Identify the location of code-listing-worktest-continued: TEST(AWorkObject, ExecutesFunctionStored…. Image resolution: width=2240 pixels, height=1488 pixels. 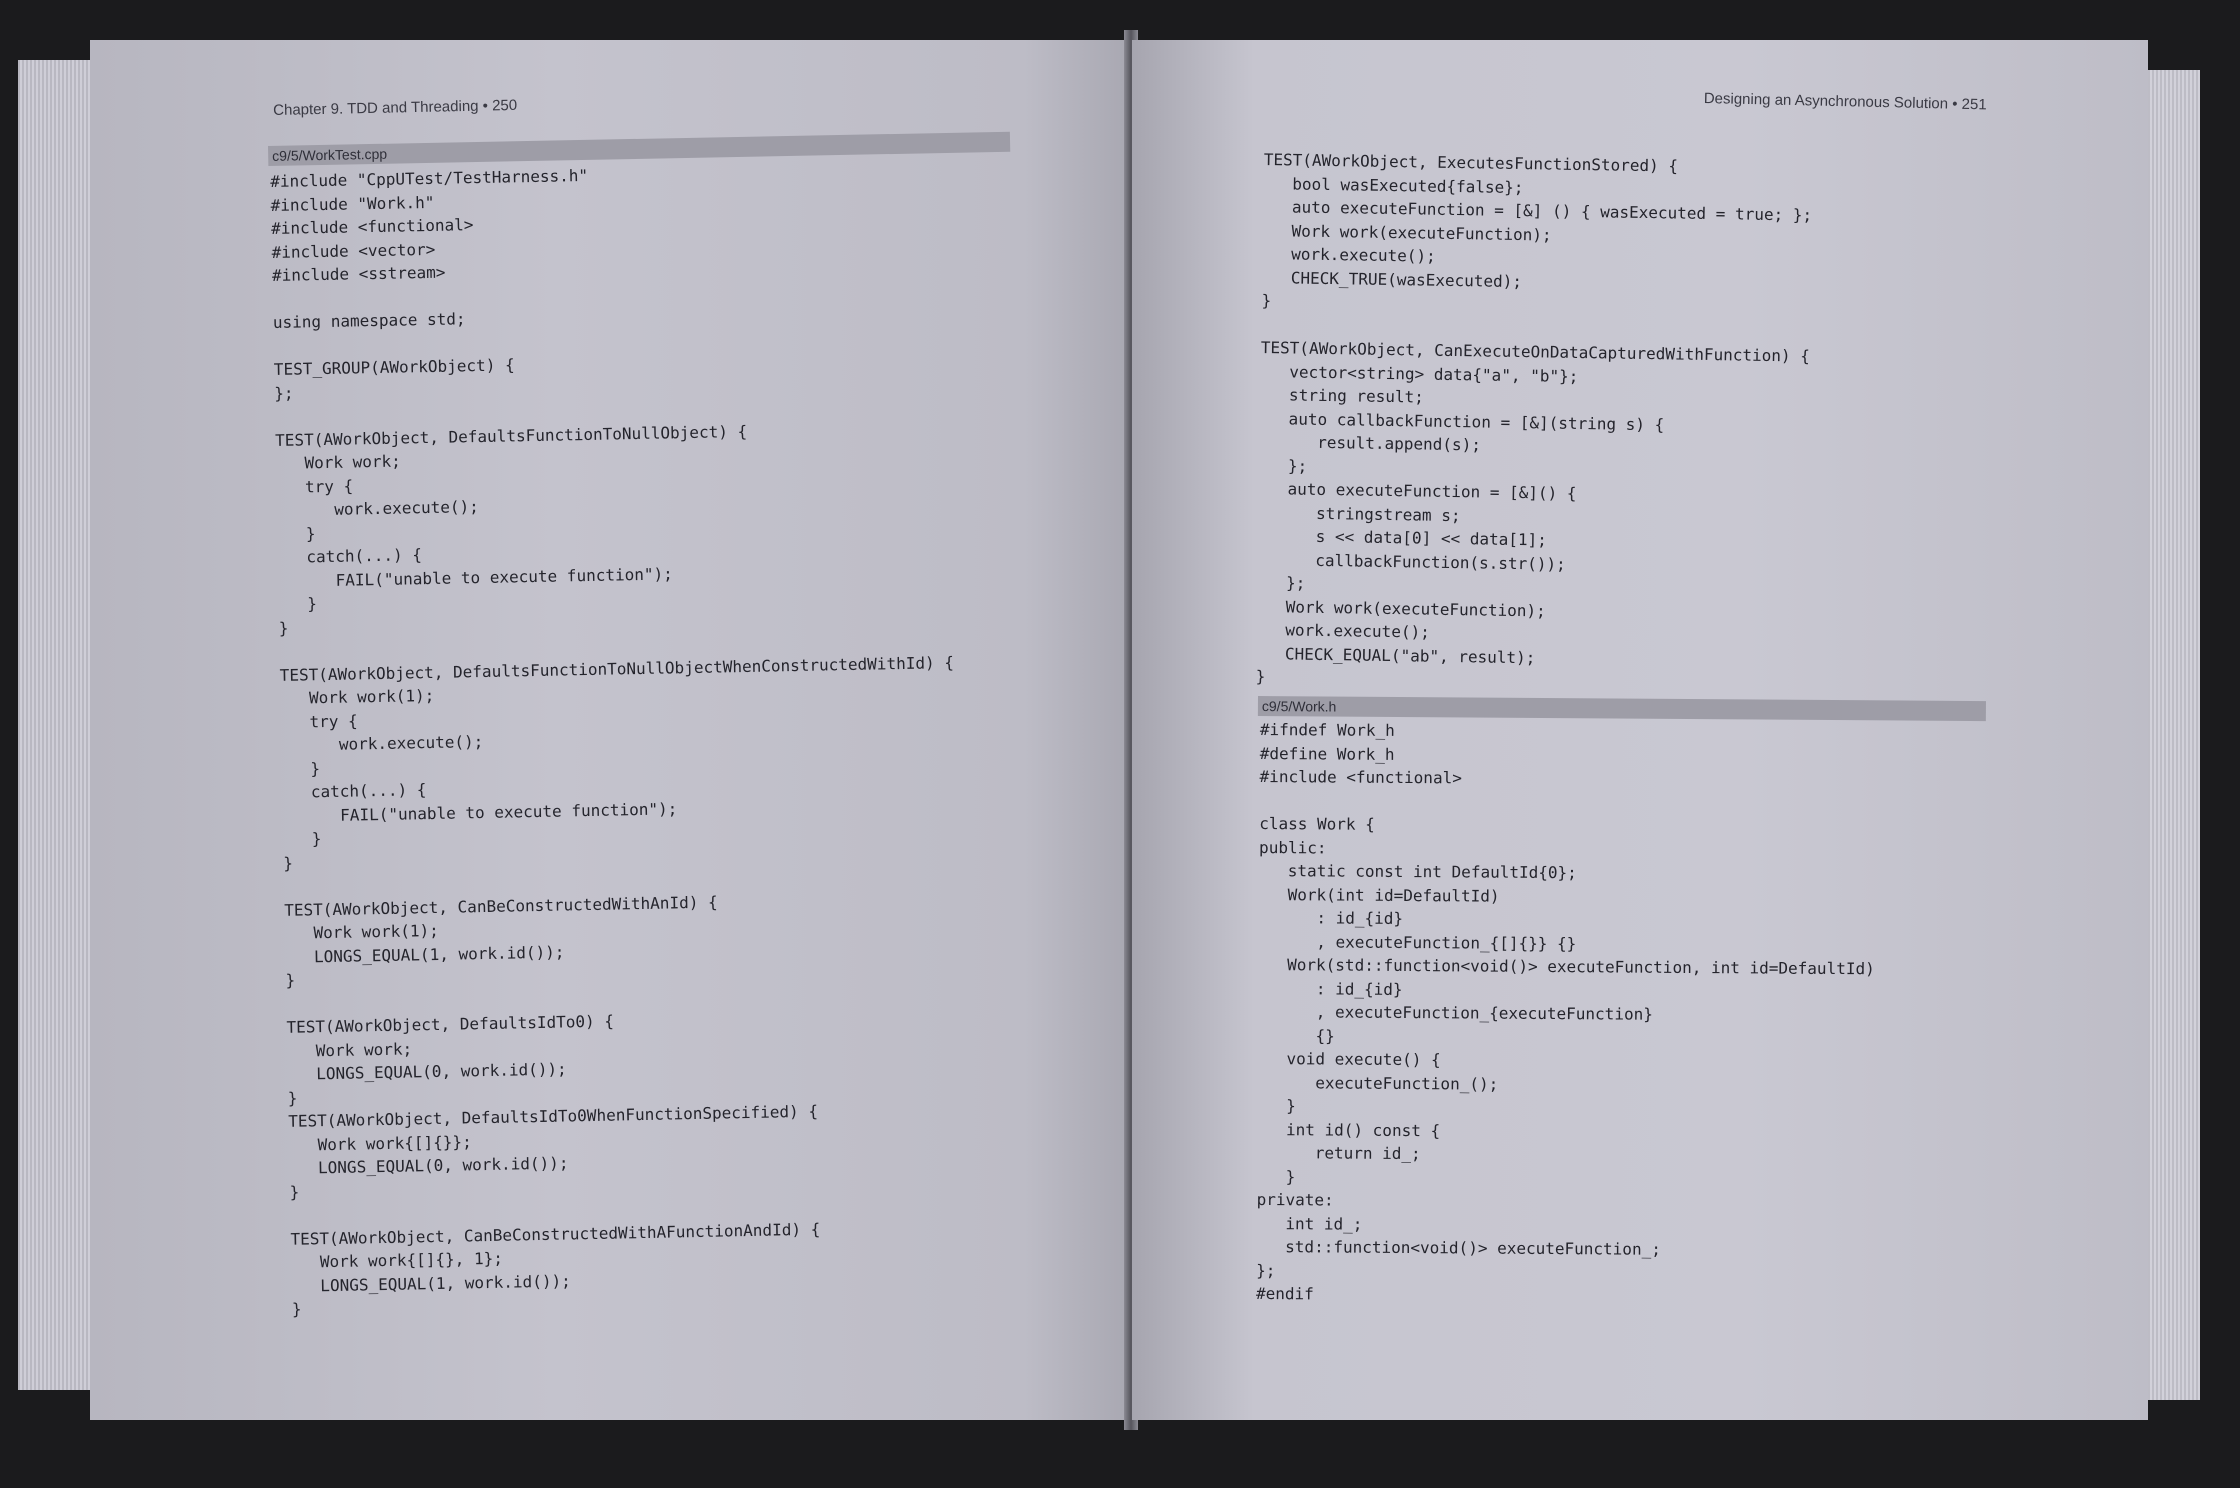
(1535, 422).